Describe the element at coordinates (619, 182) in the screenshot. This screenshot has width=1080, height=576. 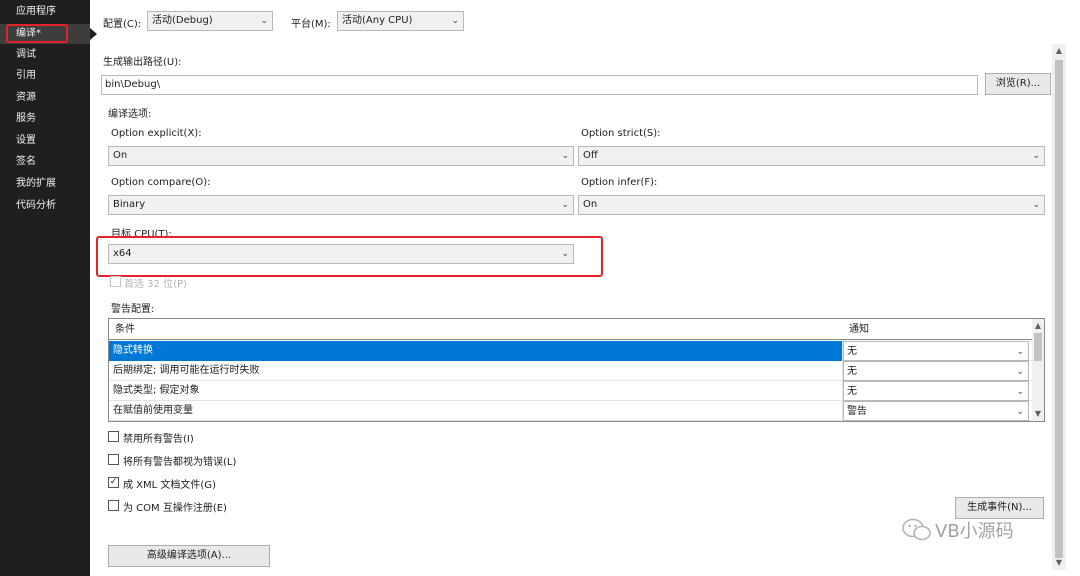
I see `option-infer-label: Option infer(F):` at that location.